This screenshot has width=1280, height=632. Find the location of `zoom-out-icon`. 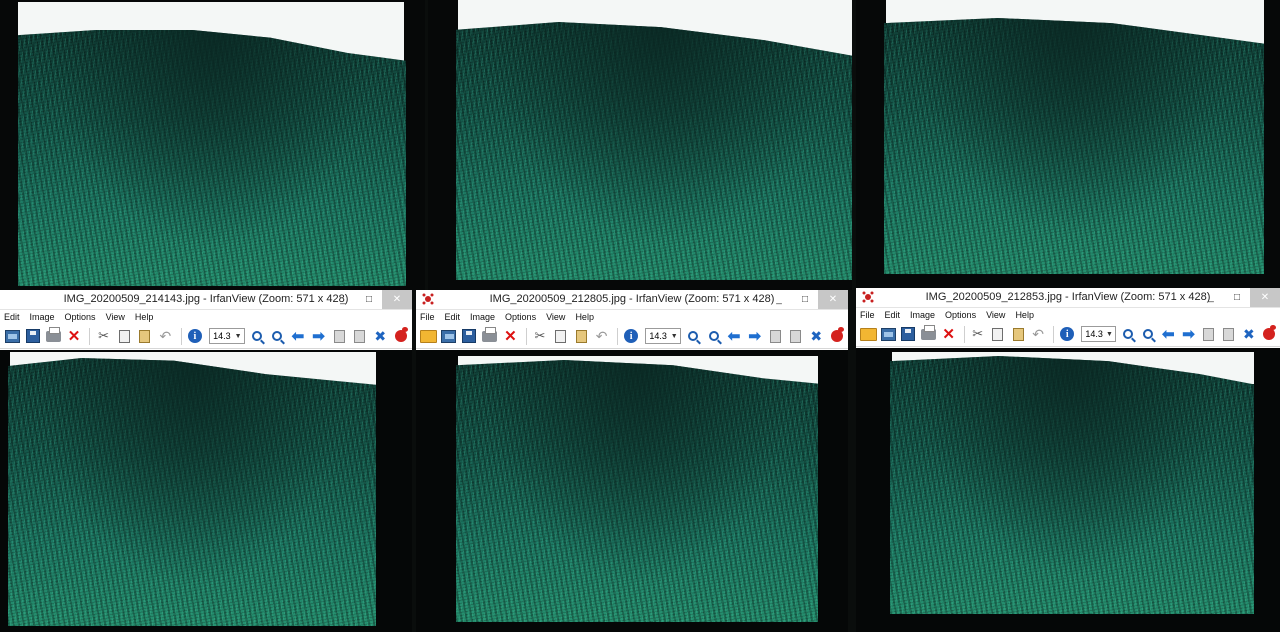

zoom-out-icon is located at coordinates (713, 336).